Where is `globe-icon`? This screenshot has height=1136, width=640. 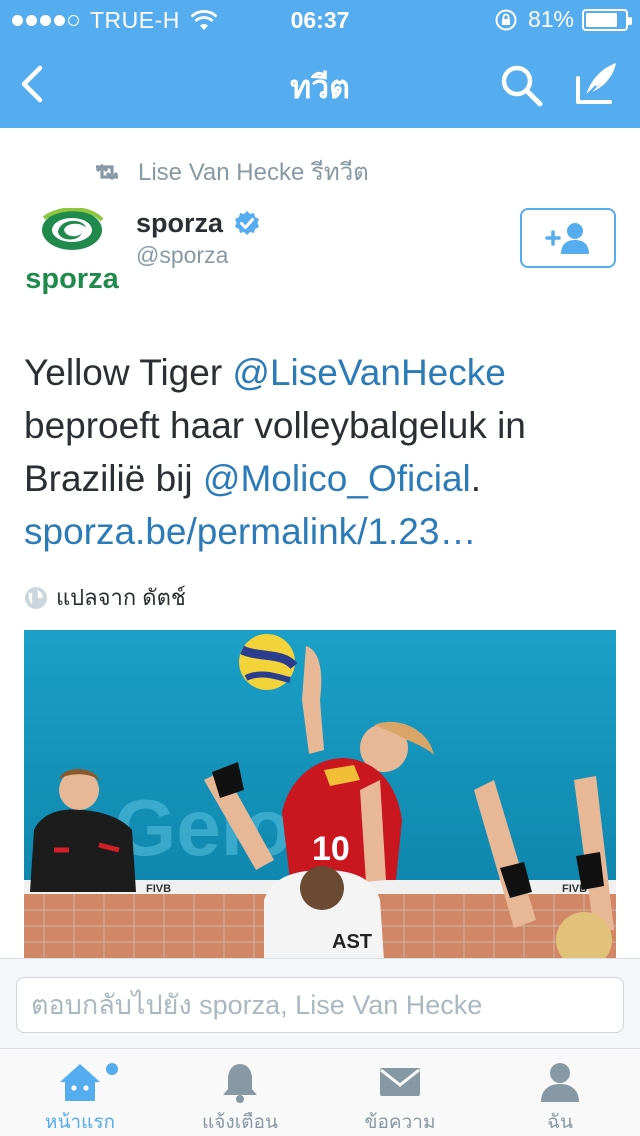 globe-icon is located at coordinates (36, 597).